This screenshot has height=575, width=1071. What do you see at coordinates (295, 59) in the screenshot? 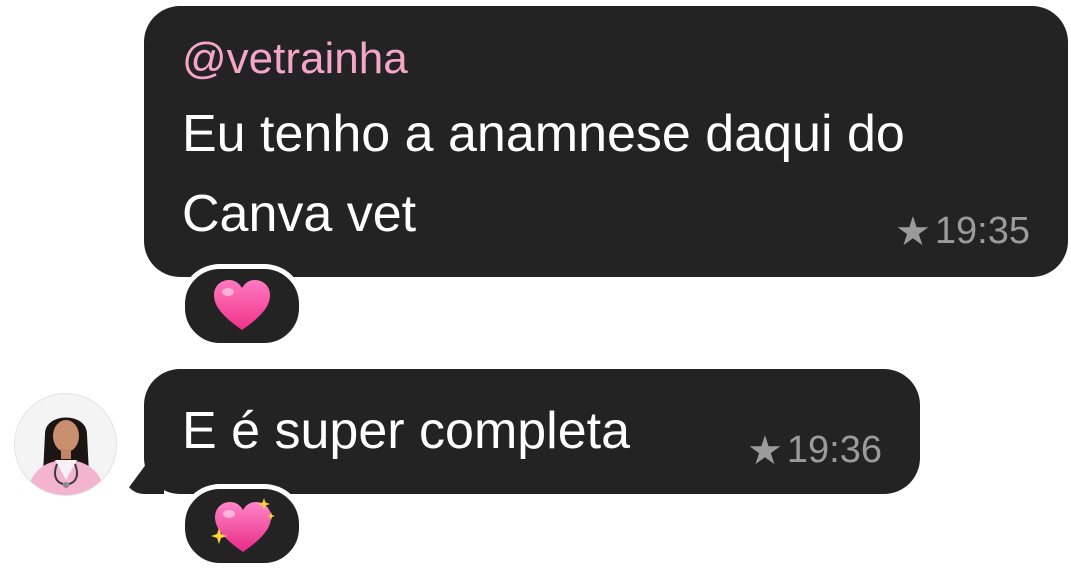
I see `sender-name: @vetrainha` at bounding box center [295, 59].